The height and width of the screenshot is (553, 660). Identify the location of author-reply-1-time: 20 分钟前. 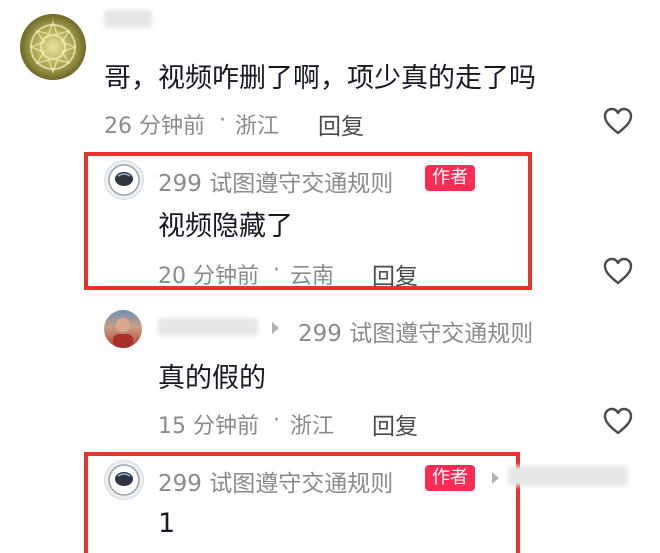
(208, 276).